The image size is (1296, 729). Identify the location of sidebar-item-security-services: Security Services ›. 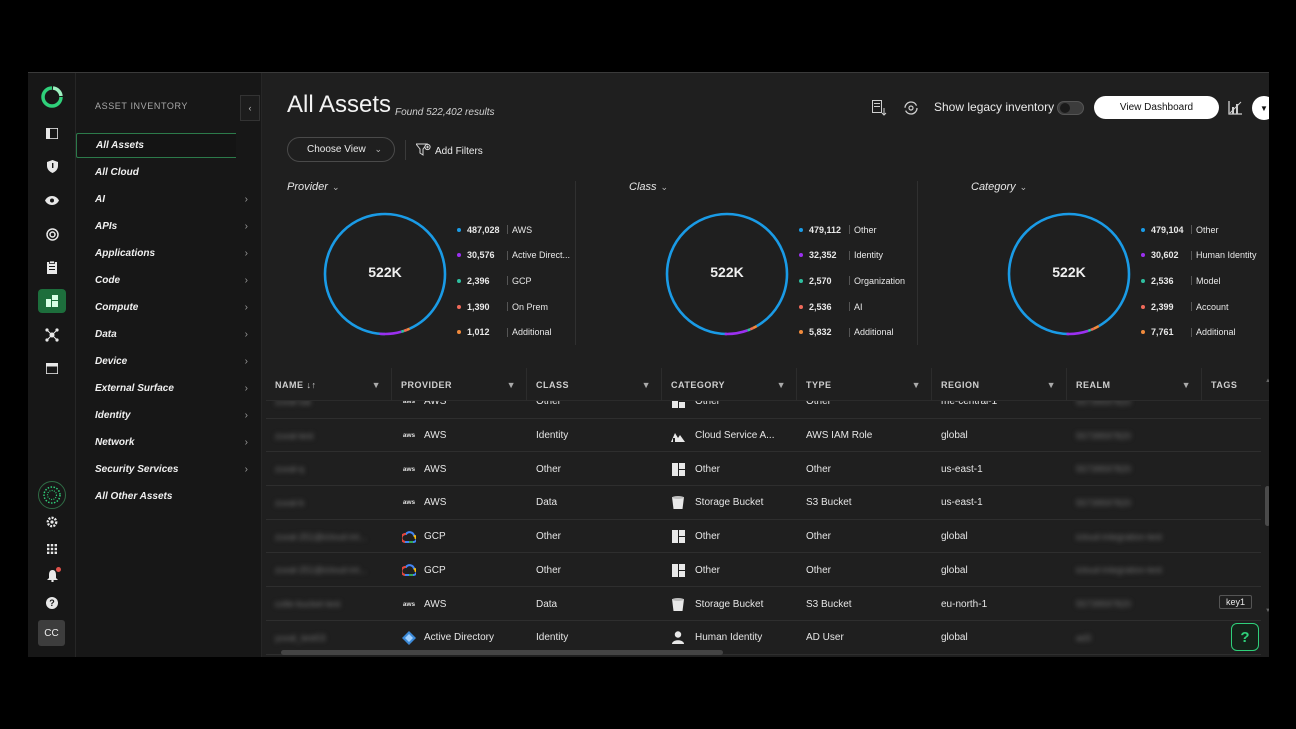
(169, 469).